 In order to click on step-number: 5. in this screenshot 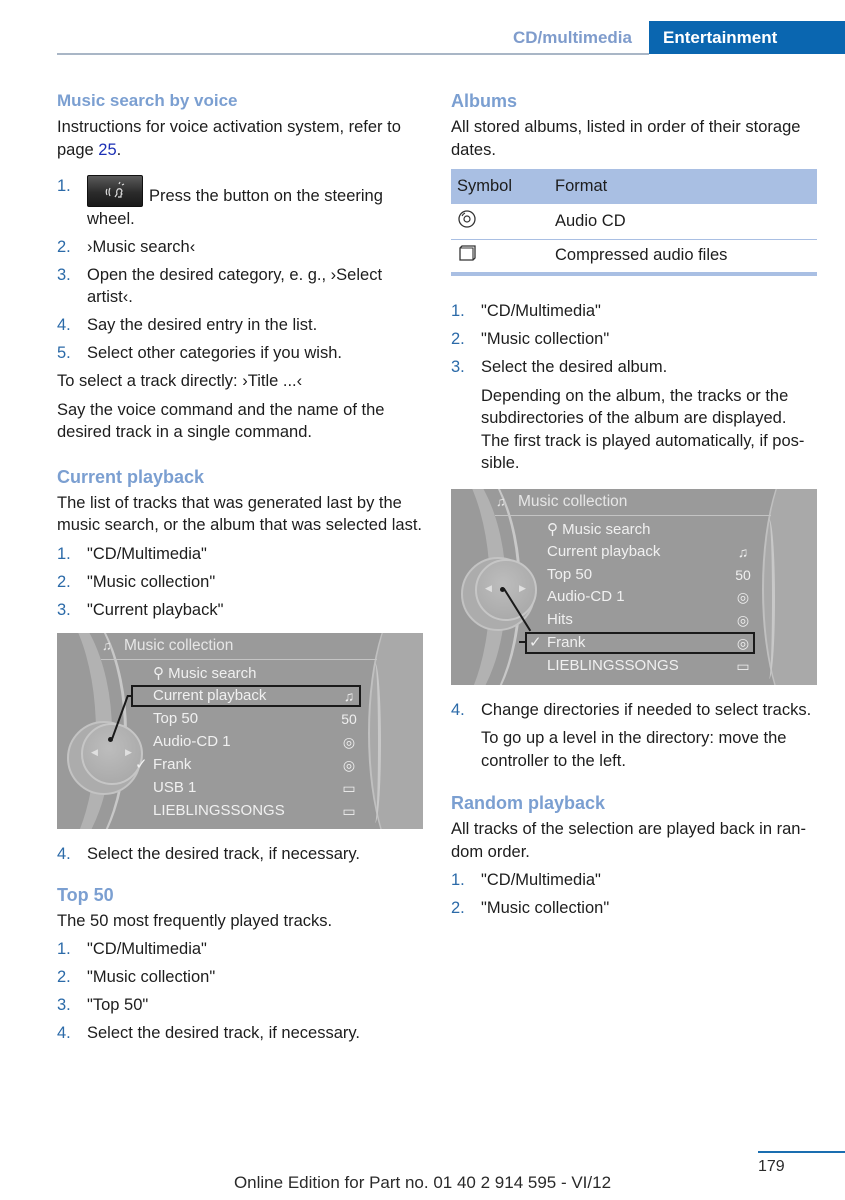, I will do `click(64, 353)`.